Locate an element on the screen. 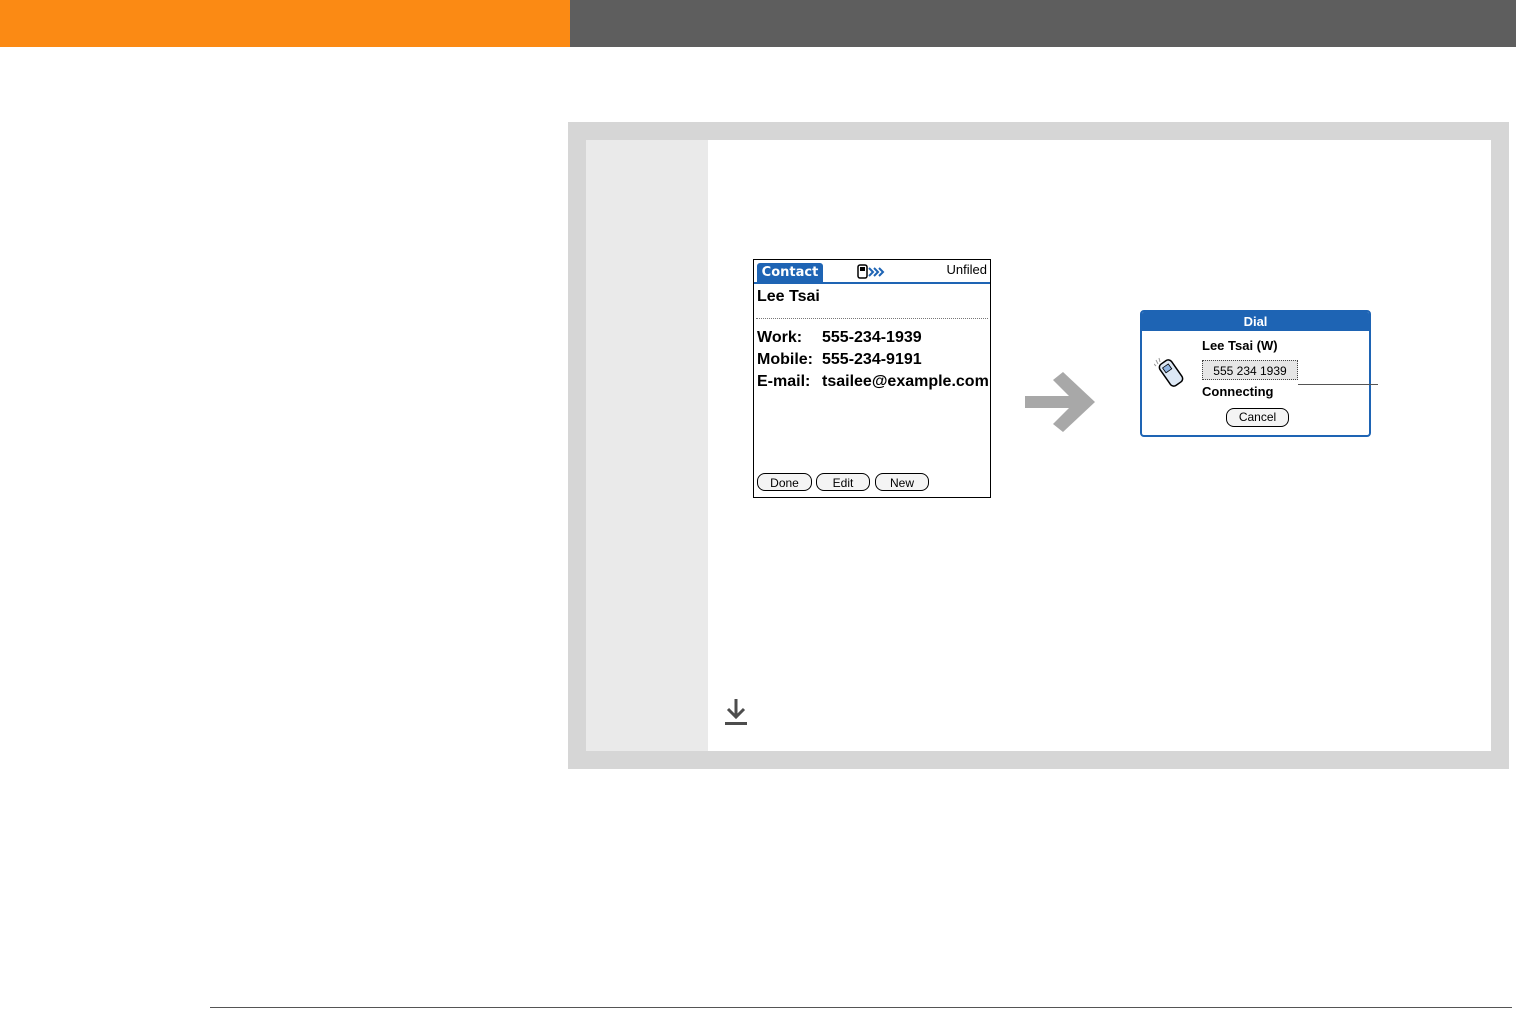 The height and width of the screenshot is (1010, 1516). dial-status: Connecting is located at coordinates (1238, 391).